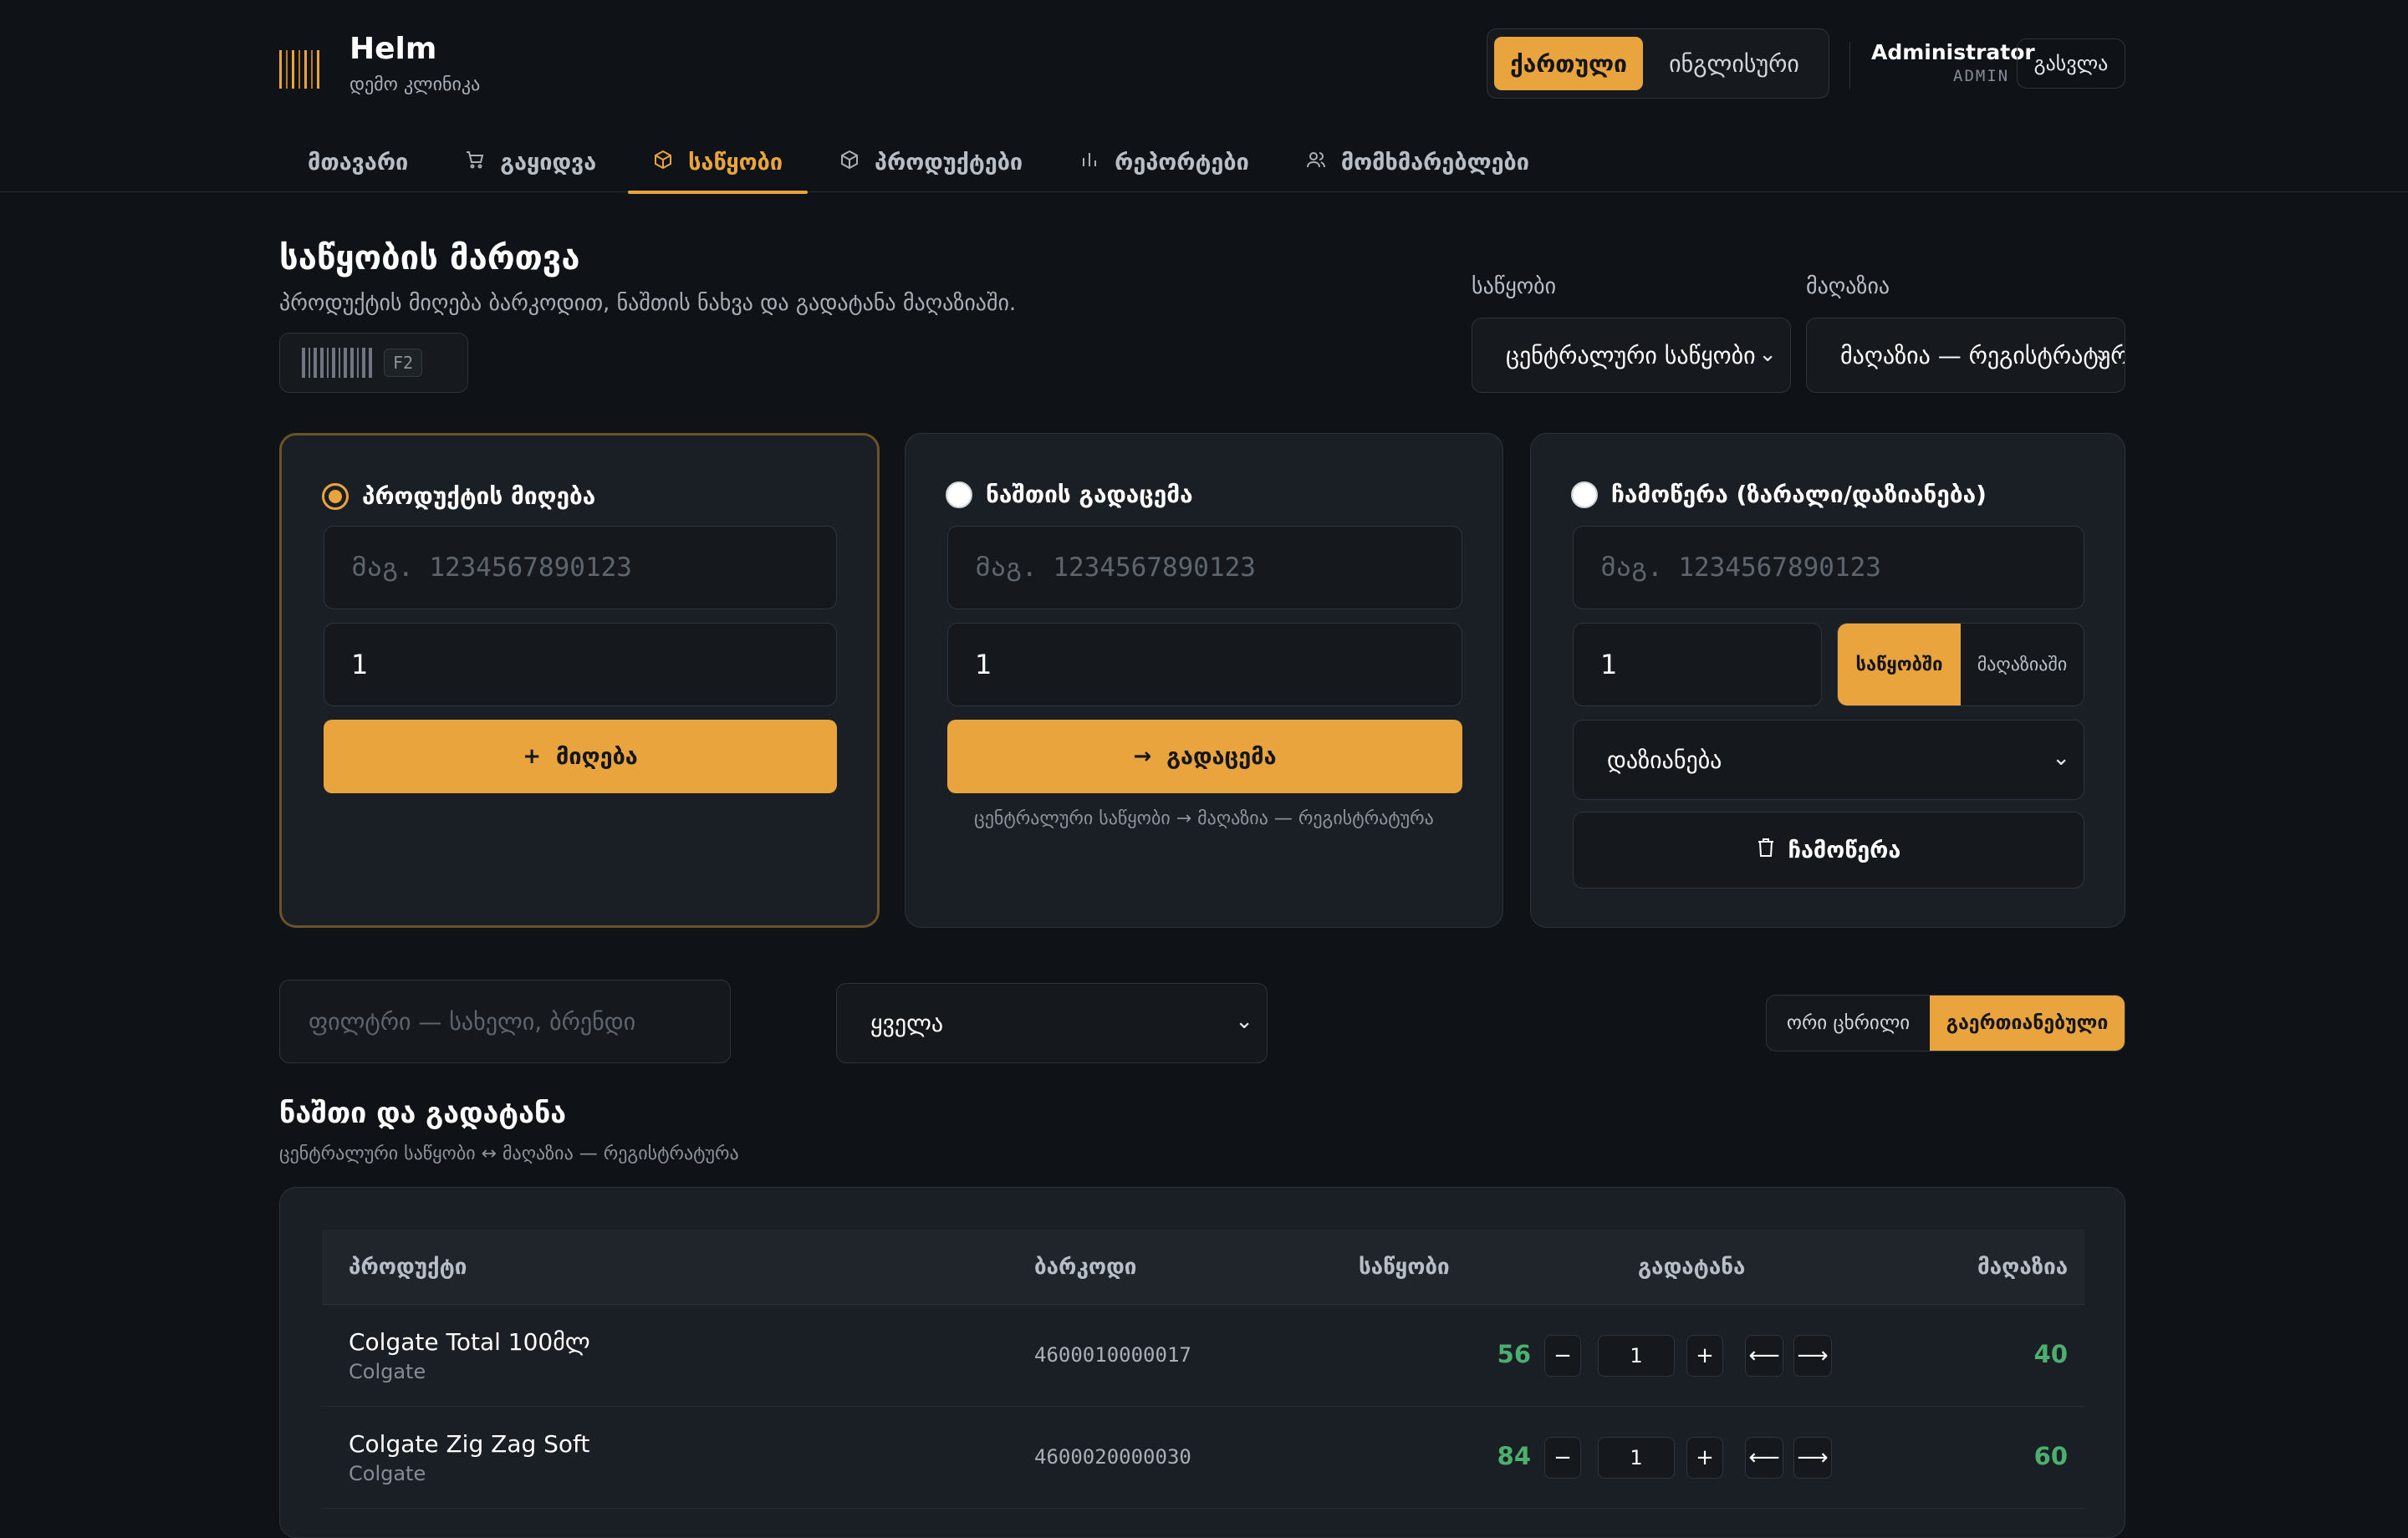 Image resolution: width=2408 pixels, height=1538 pixels. I want to click on writeoff-location-toggle: საწყობში მაღაზიაში, so click(1961, 665).